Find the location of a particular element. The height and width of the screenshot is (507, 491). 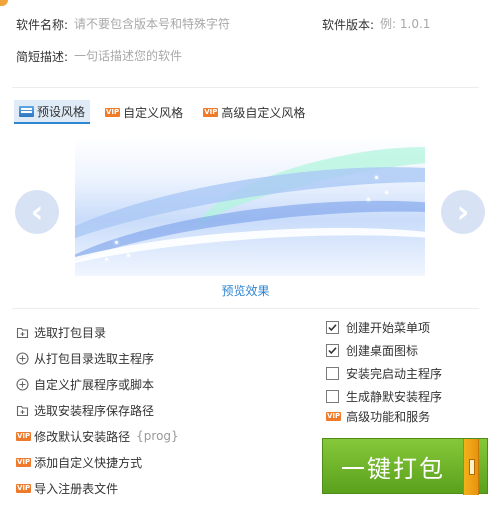

description-row: 简短描述: is located at coordinates (235, 56).